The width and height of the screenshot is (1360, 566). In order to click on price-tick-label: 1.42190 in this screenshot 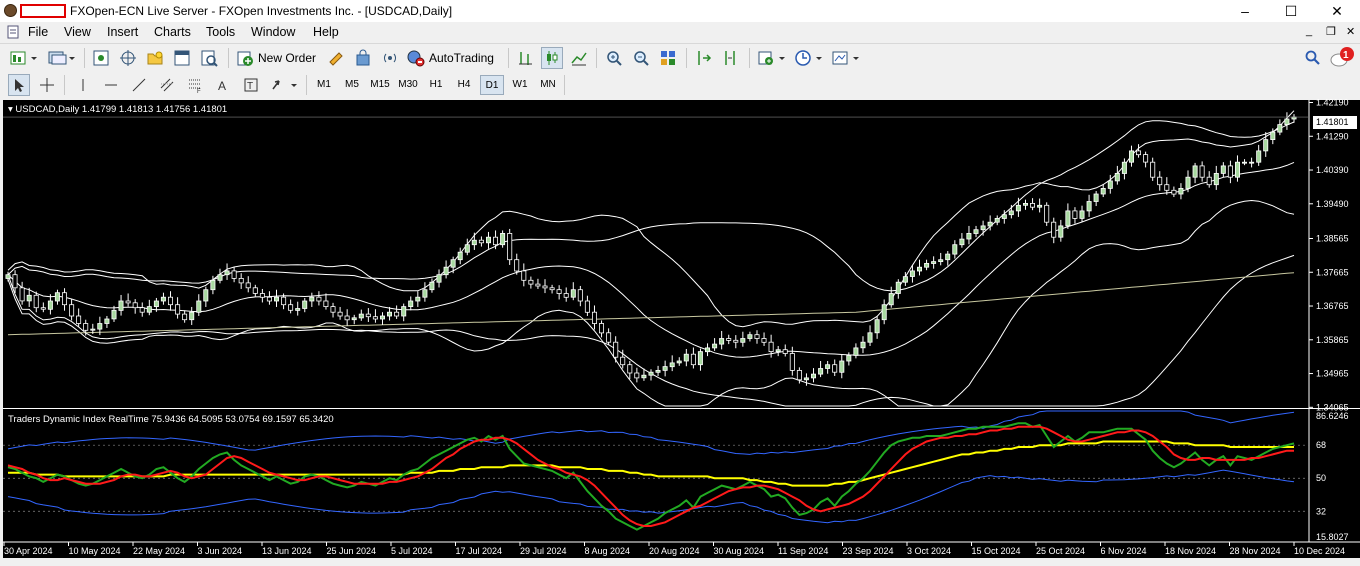, I will do `click(1332, 103)`.